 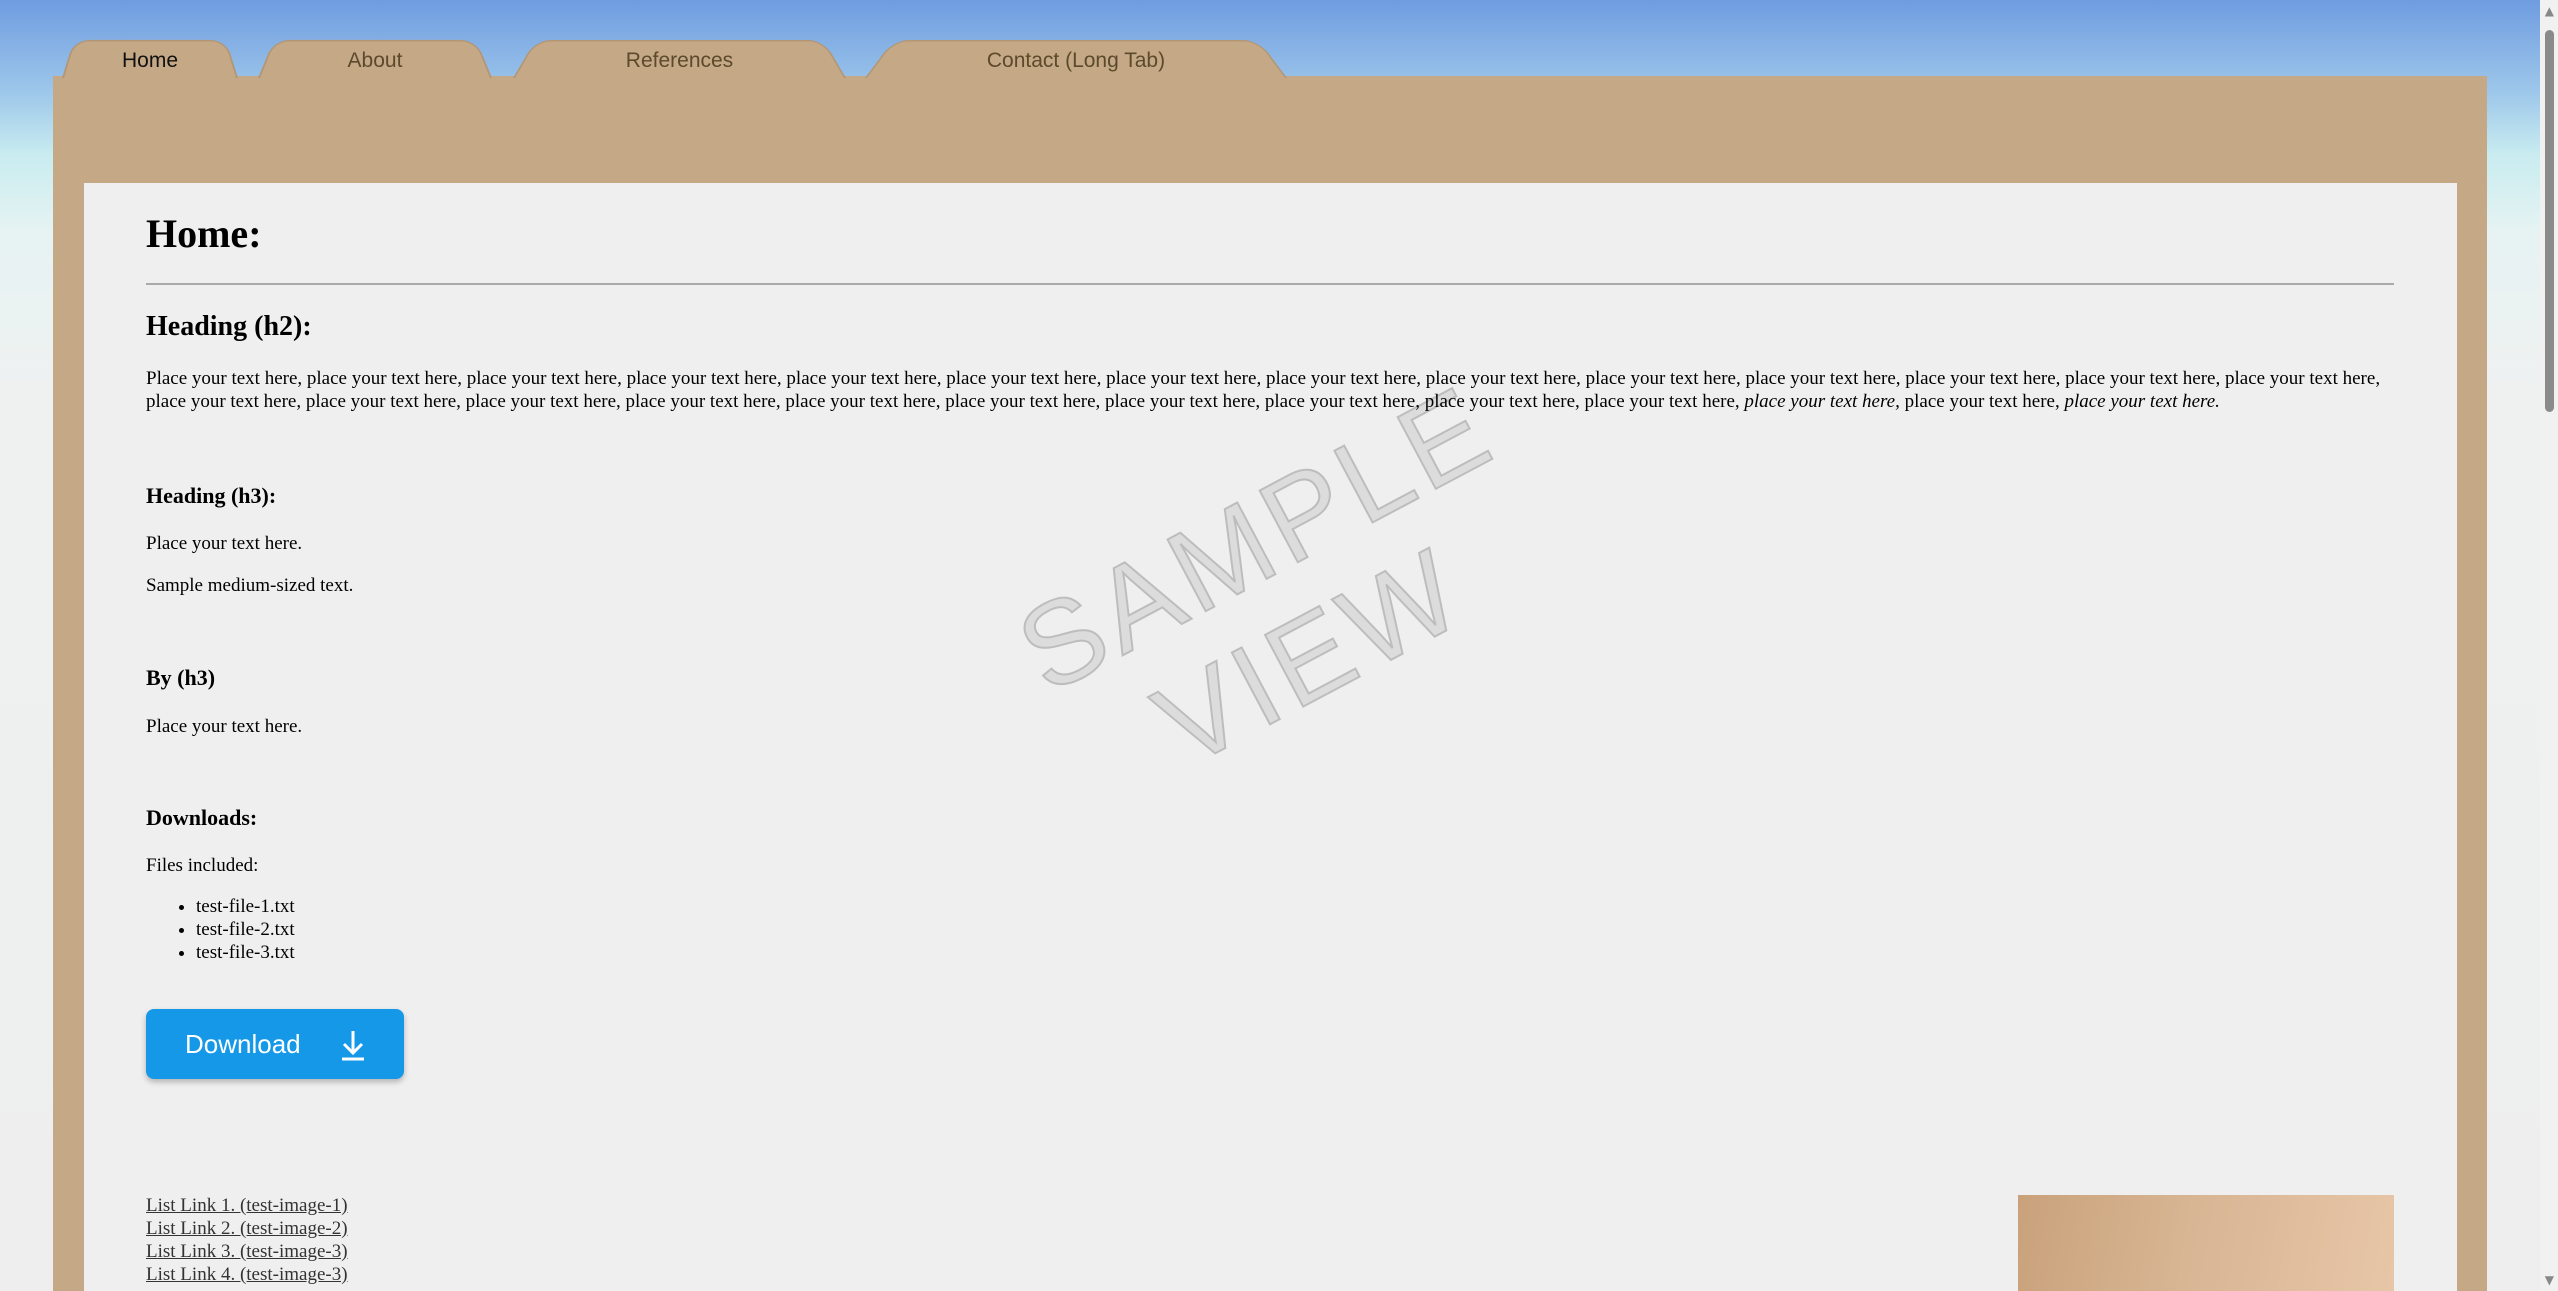 What do you see at coordinates (2549, 11) in the screenshot?
I see `scroll-up-arrow-icon: ▲` at bounding box center [2549, 11].